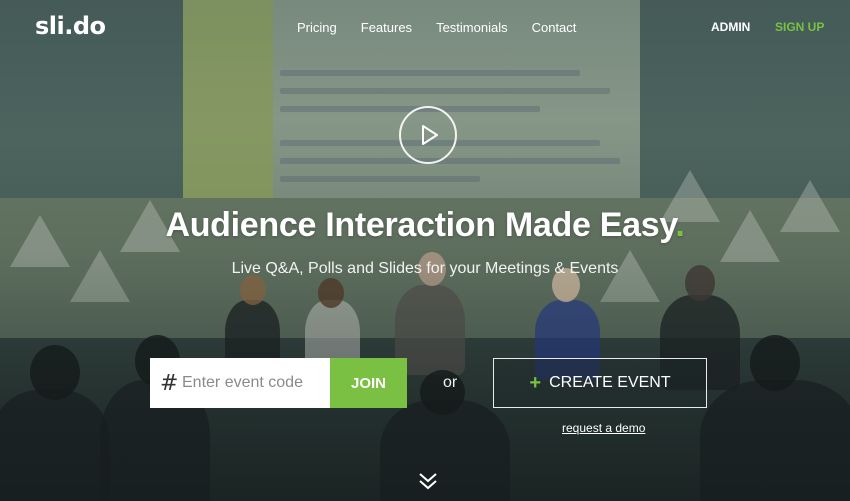 Image resolution: width=850 pixels, height=501 pixels. I want to click on create-event-label: CREATE EVENT, so click(610, 382).